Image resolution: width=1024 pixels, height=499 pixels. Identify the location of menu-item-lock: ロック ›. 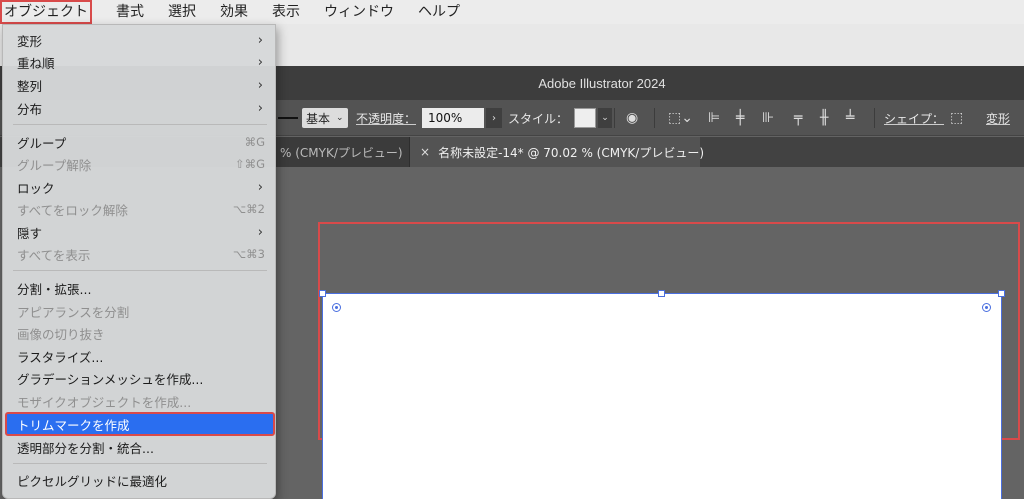
(140, 187).